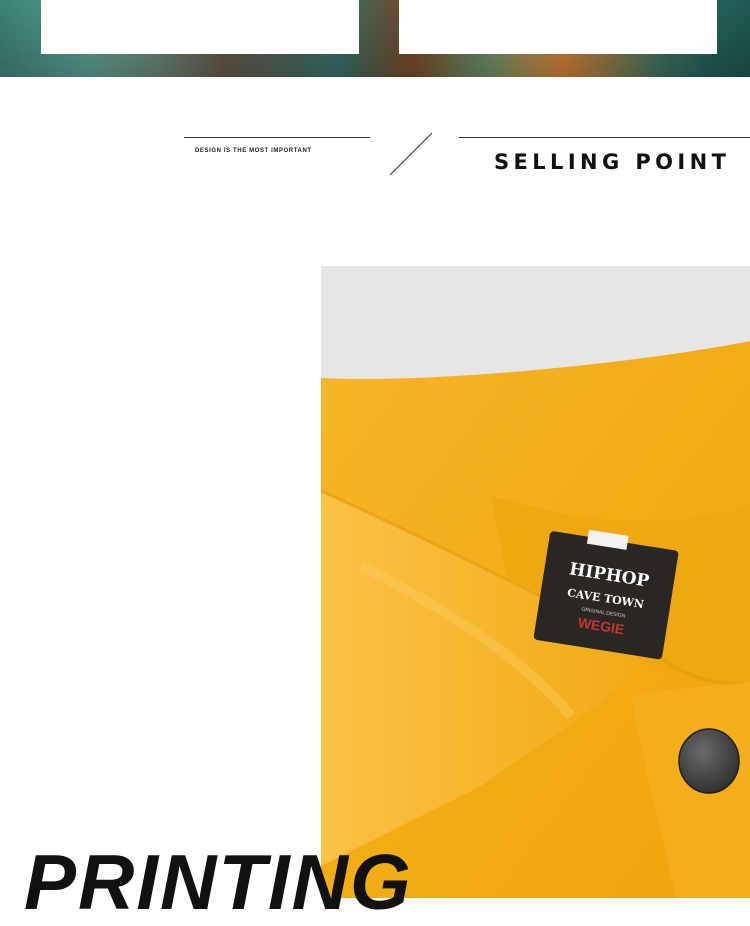  What do you see at coordinates (200, 27) in the screenshot?
I see `top-card-left` at bounding box center [200, 27].